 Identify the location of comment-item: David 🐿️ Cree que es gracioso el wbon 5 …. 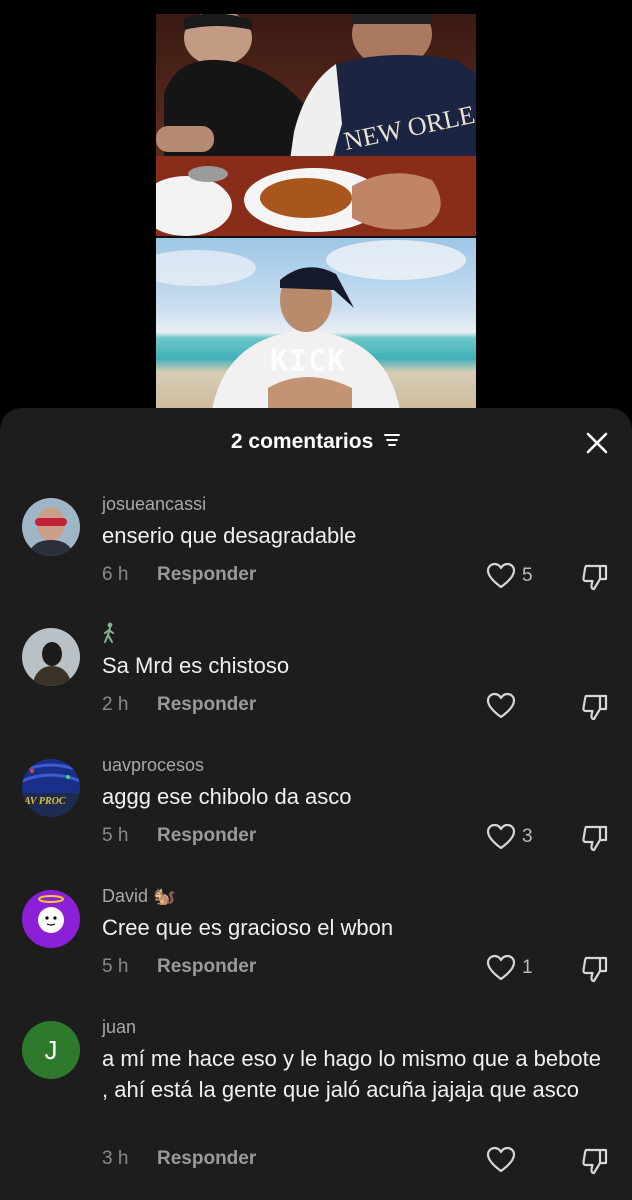
(316, 943).